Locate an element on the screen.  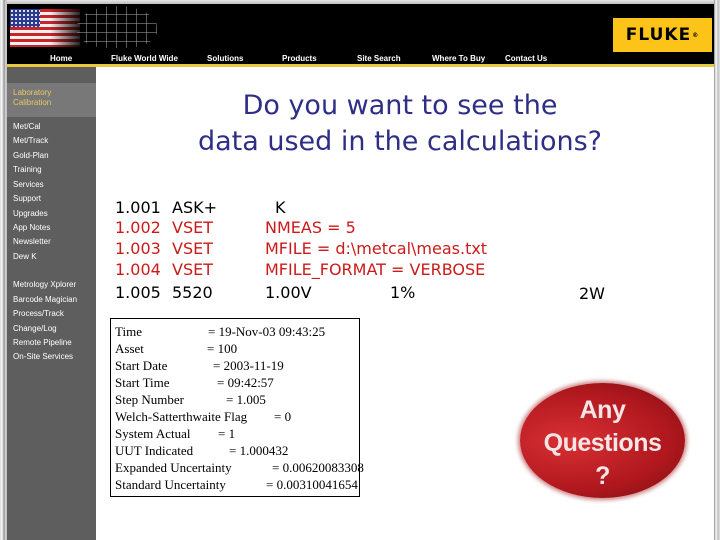
result-value: = 0.00620083308 is located at coordinates (318, 467).